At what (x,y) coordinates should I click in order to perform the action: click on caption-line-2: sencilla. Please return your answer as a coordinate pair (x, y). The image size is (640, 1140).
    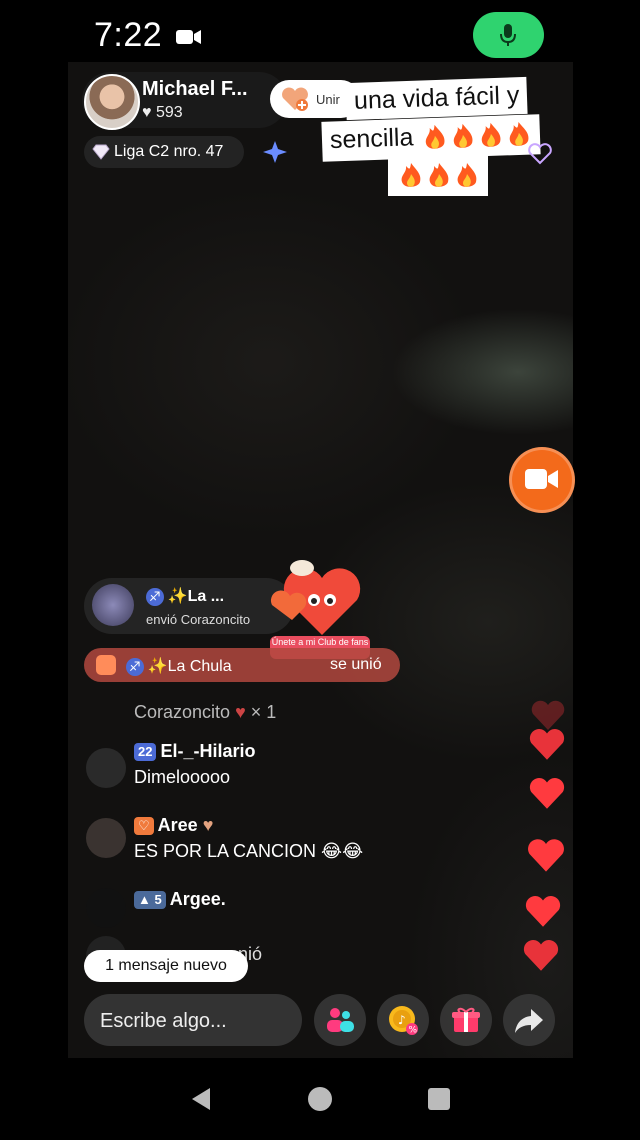
    Looking at the image, I should click on (431, 138).